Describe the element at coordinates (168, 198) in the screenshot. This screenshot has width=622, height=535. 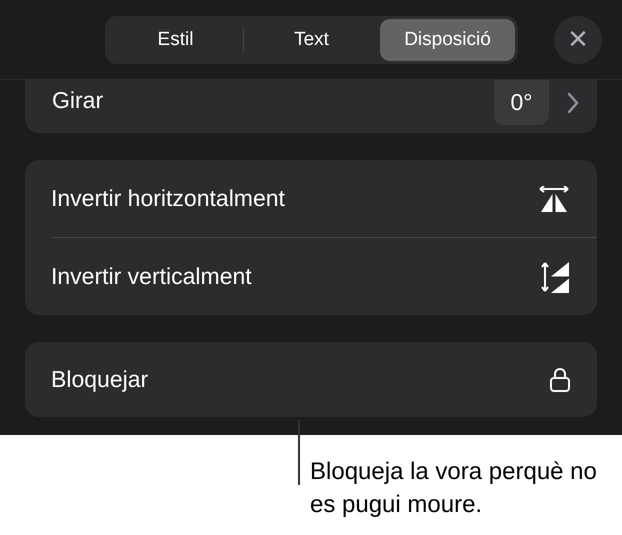
I see `flip-option: Invertir horitzontalment` at that location.